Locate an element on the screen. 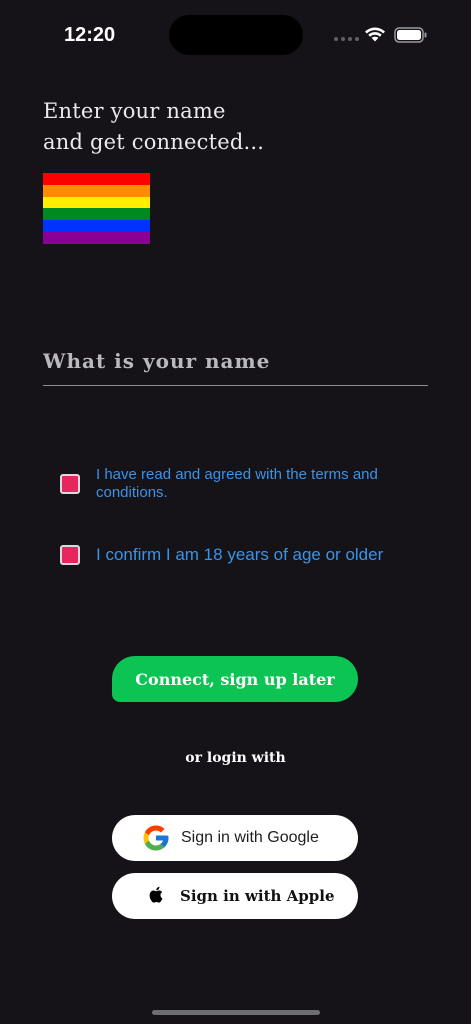 This screenshot has width=471, height=1024. rainbow-flag-icon is located at coordinates (96, 208).